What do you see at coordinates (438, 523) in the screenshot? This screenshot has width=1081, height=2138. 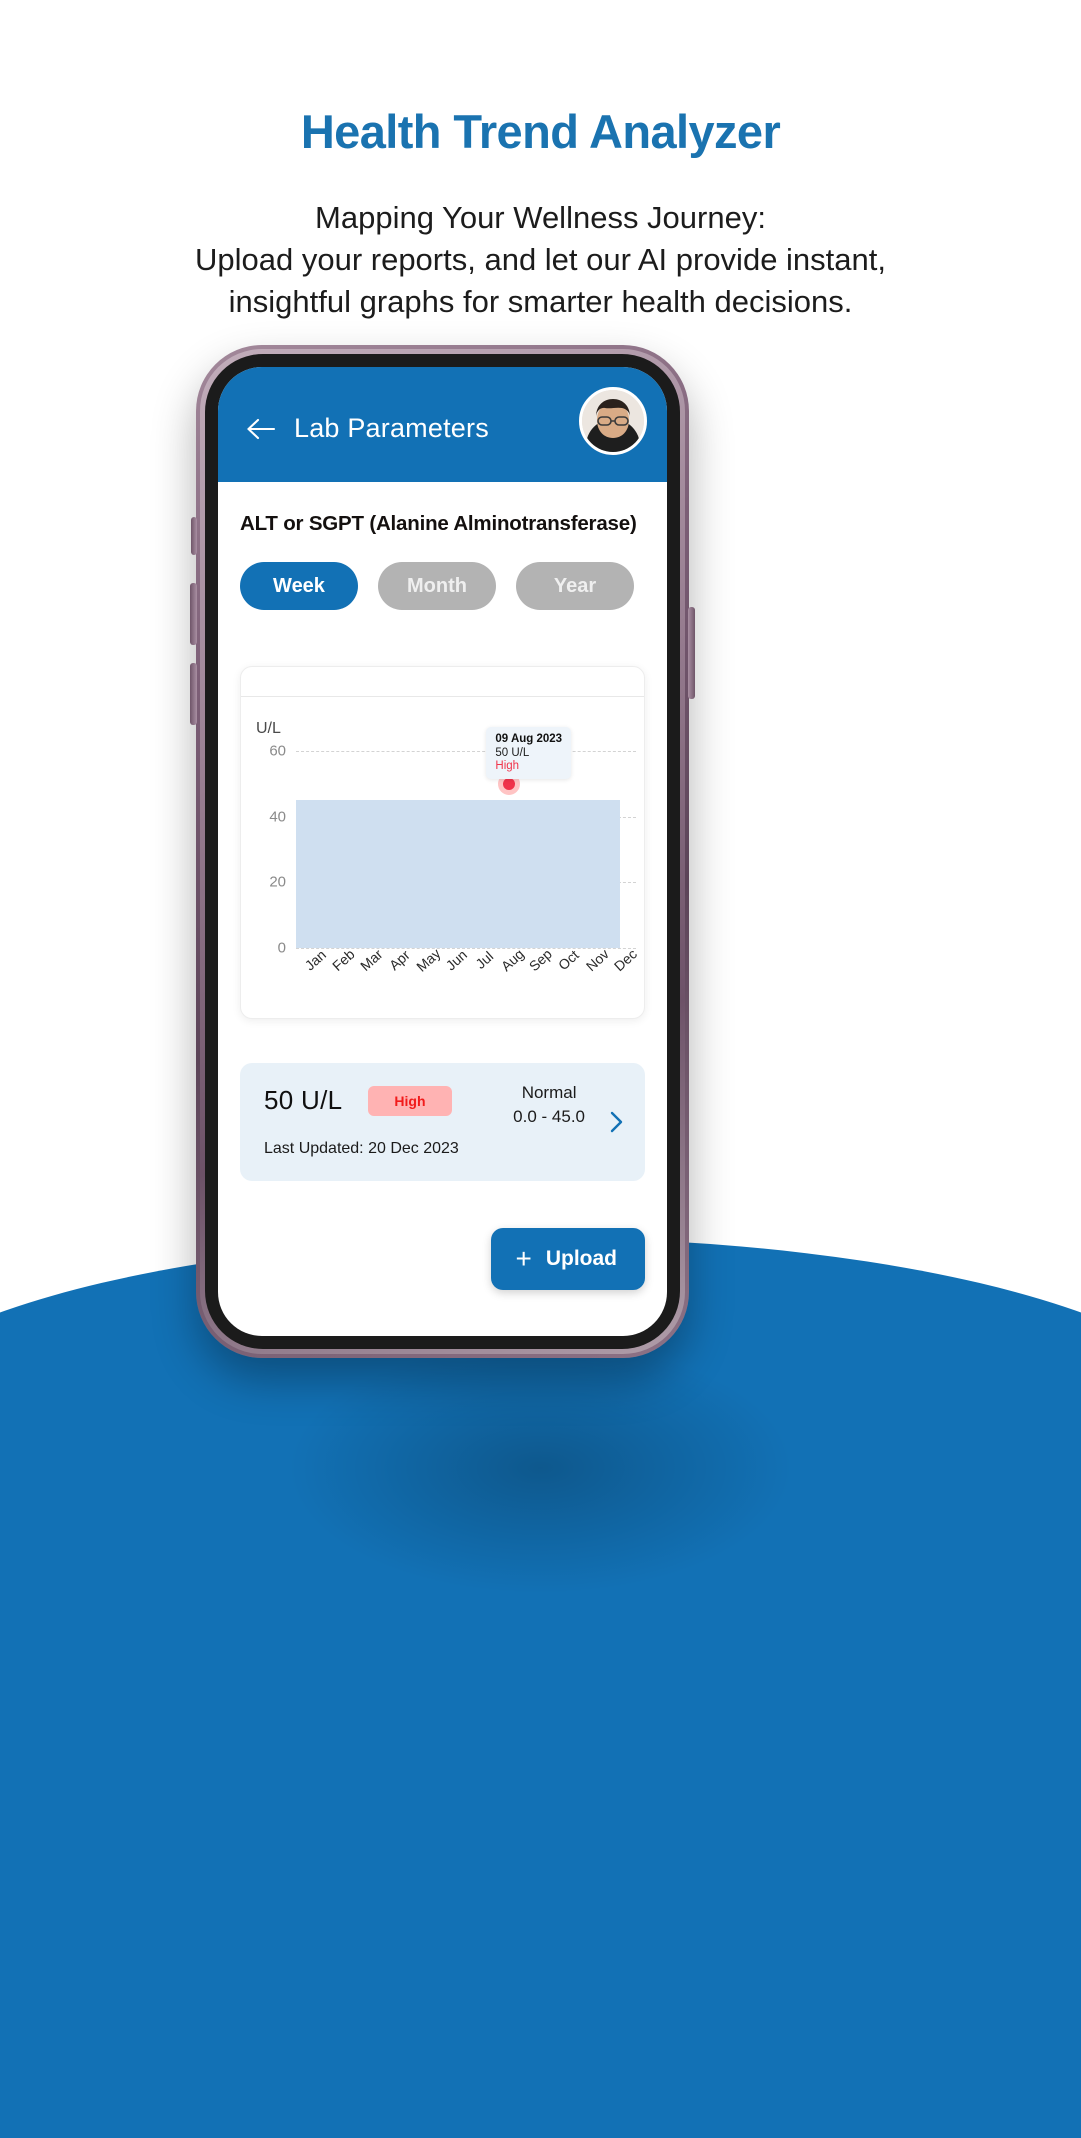 I see `parameter-name: ALT or SGPT (Alanine Alminotransferase)` at bounding box center [438, 523].